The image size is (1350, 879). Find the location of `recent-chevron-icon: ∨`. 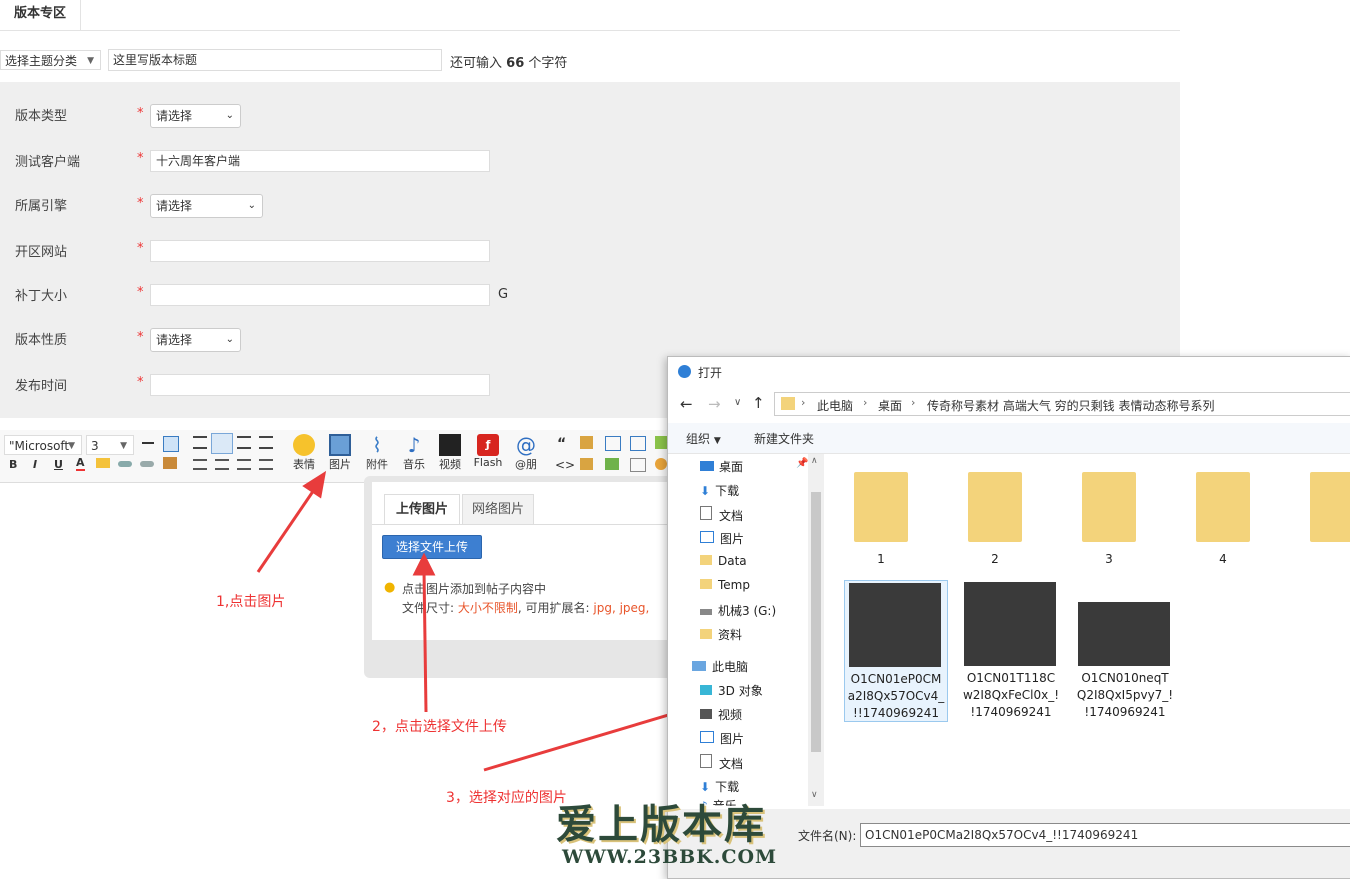

recent-chevron-icon: ∨ is located at coordinates (737, 402).